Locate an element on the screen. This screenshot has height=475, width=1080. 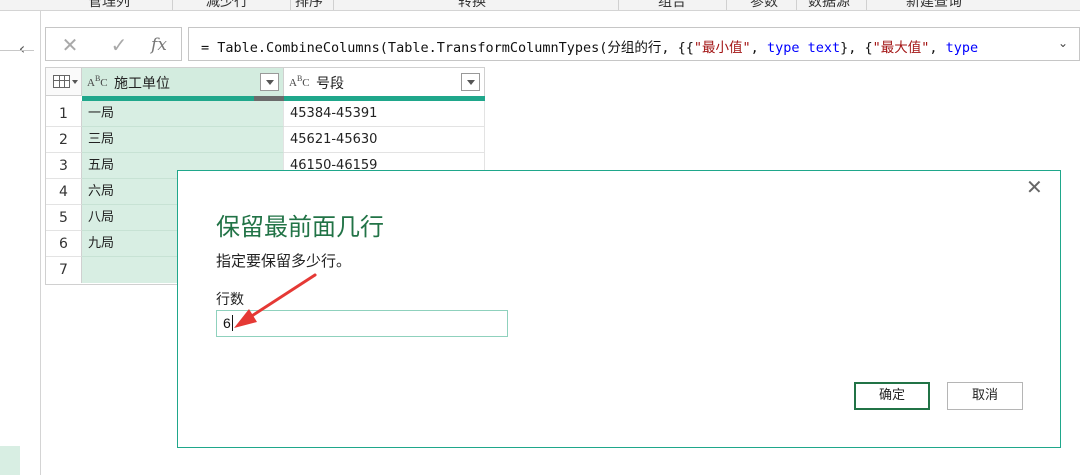
ribbon: 管理列 减少行 排序 转换 组合 参数 数据源 新建查询 is located at coordinates (540, 5).